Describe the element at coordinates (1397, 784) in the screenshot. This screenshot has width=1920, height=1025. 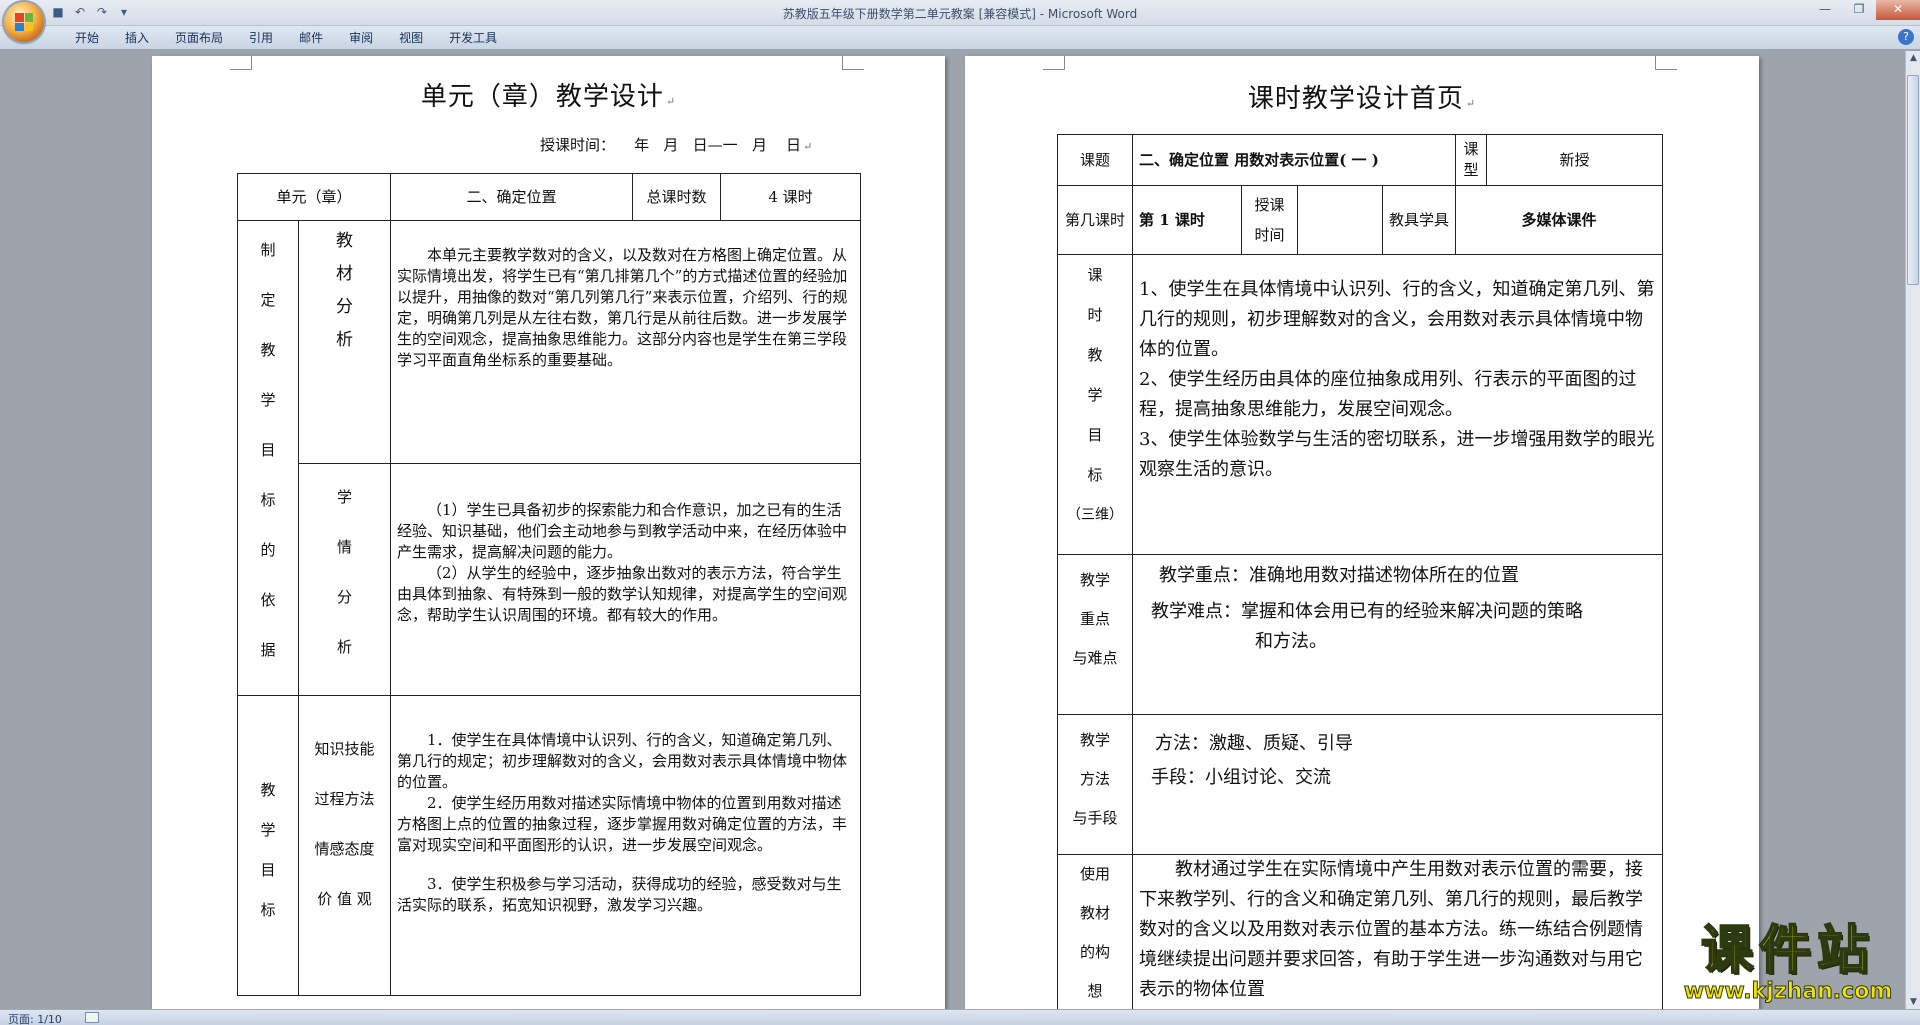
I see `methods-text: 方法：激趣、质疑、引导 手段：小组讨论、交流` at that location.